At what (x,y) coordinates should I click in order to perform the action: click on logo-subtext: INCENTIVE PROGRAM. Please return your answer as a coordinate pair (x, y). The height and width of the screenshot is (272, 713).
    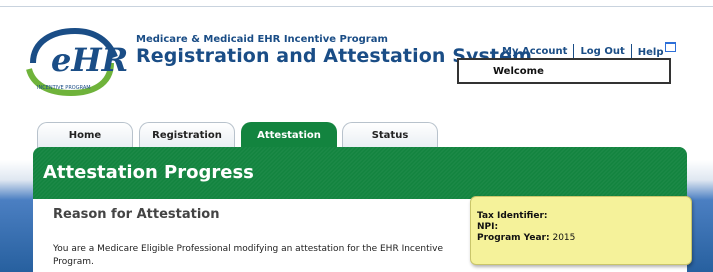
    Looking at the image, I should click on (64, 88).